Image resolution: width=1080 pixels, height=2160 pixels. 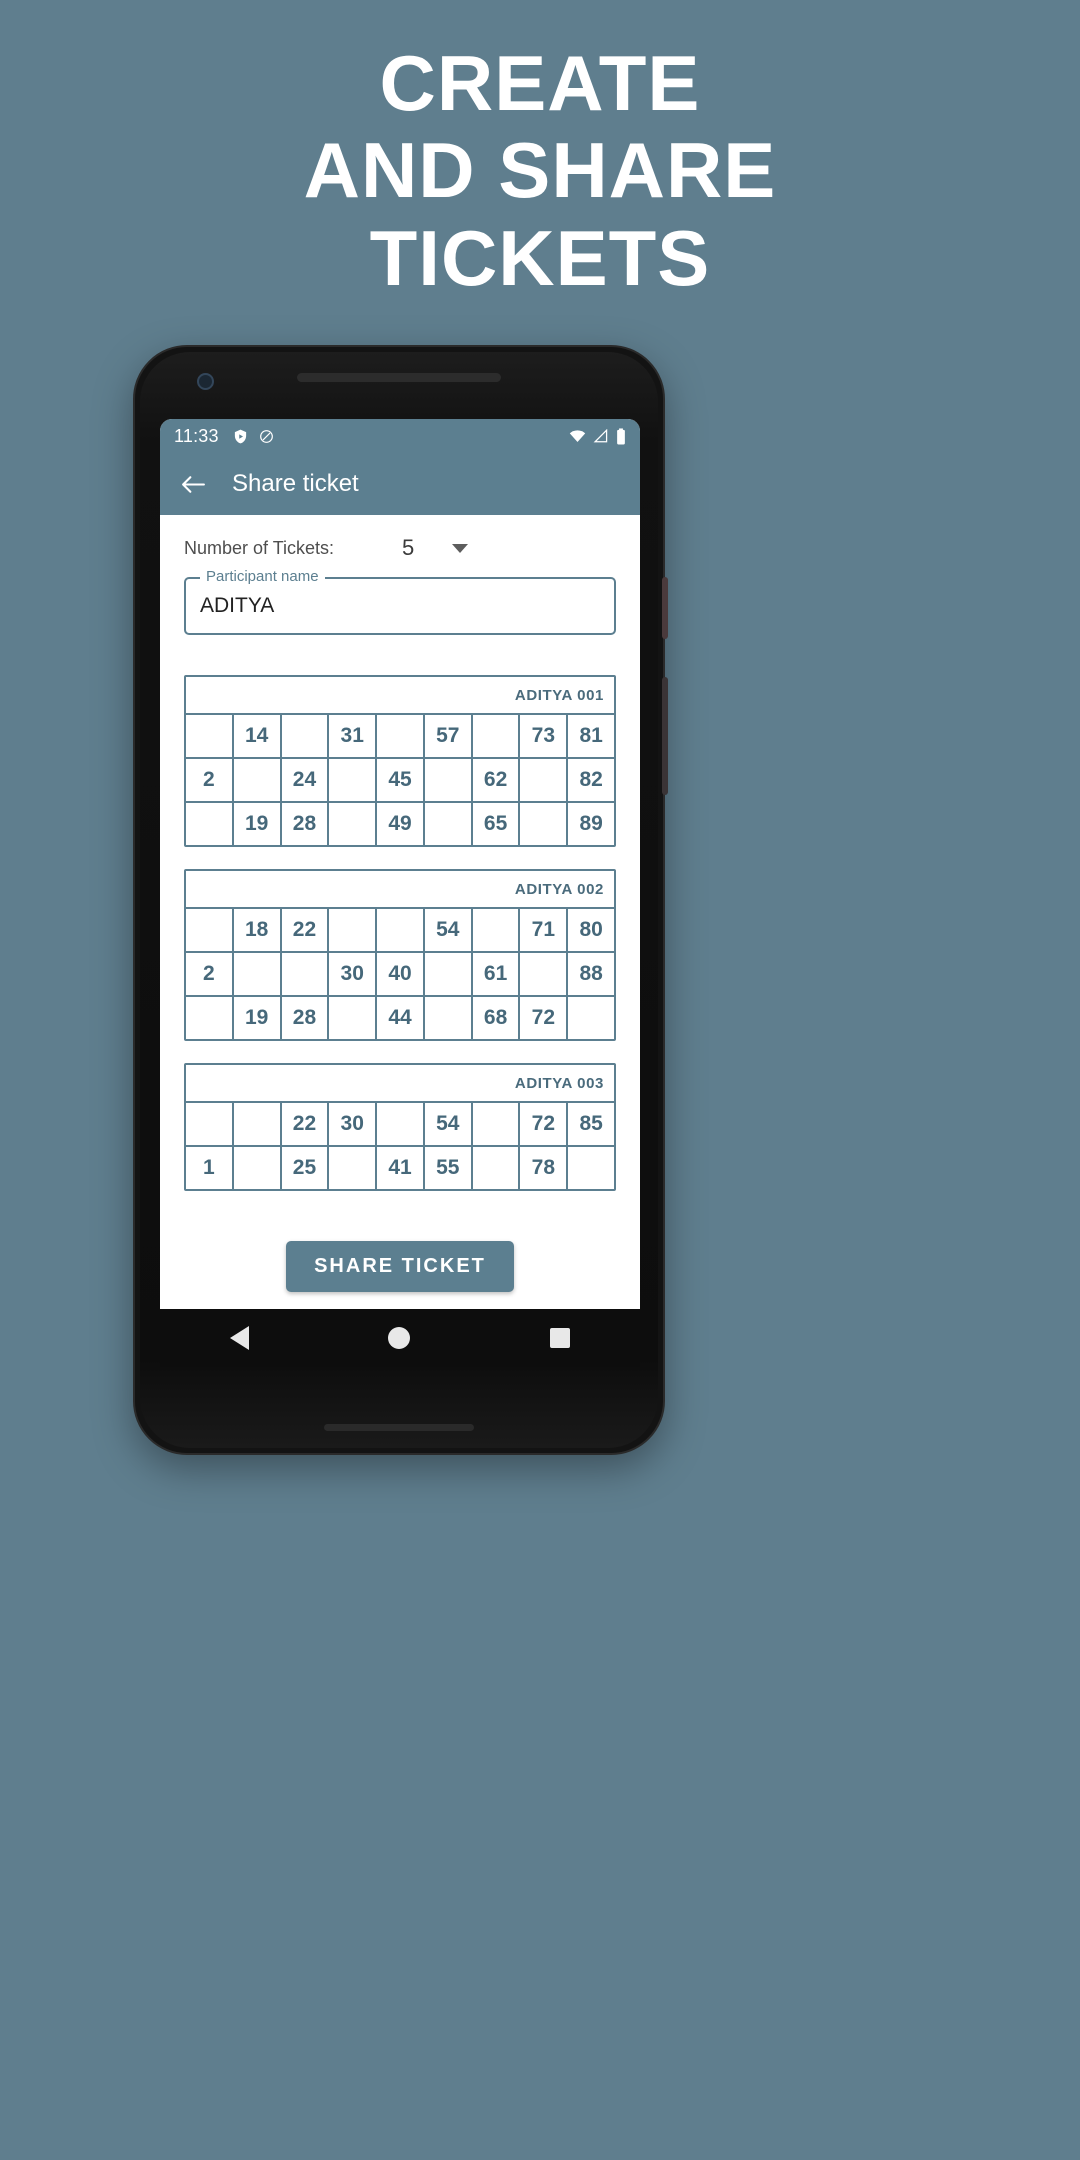 I want to click on participant-name-label: Participant name, so click(x=262, y=576).